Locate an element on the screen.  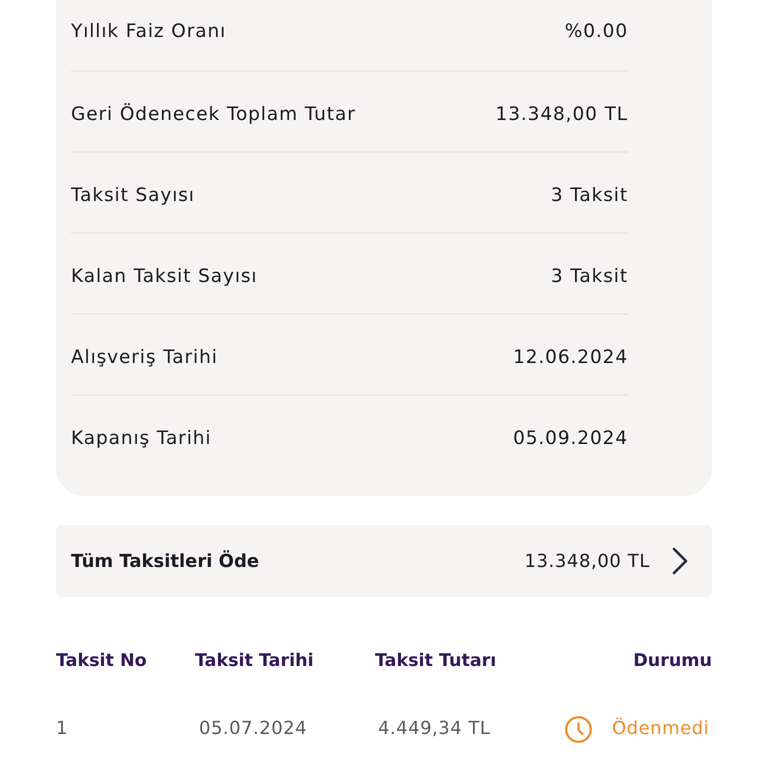
column-header: Taksit No is located at coordinates (102, 661).